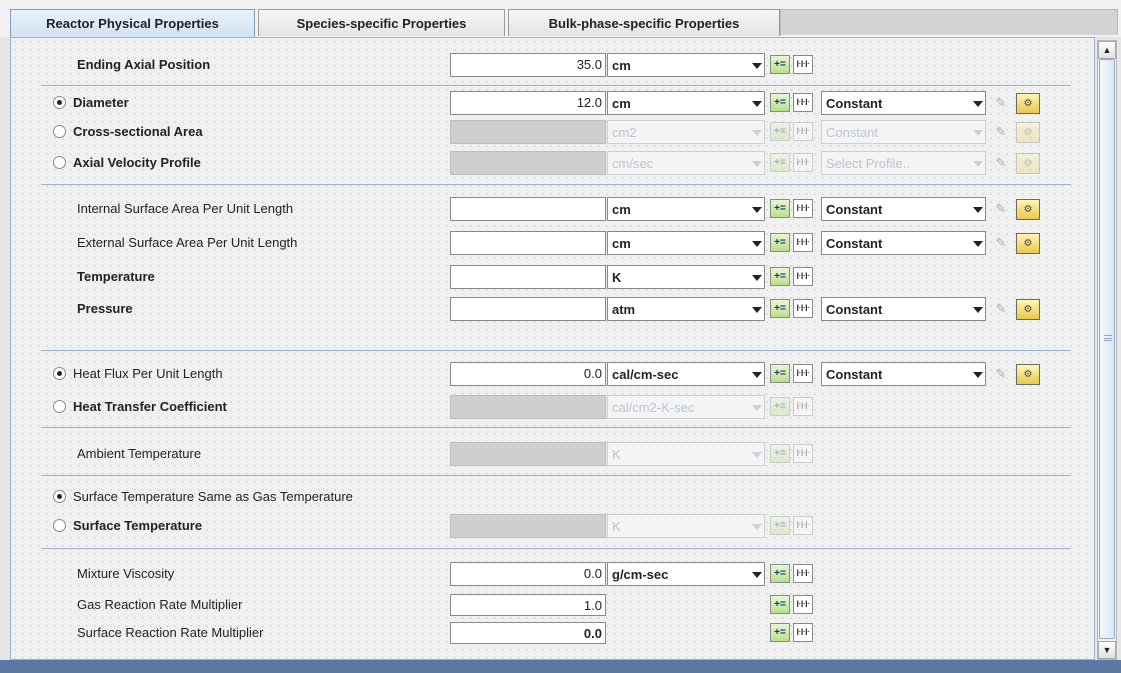 The width and height of the screenshot is (1121, 673). What do you see at coordinates (139, 453) in the screenshot?
I see `ambient-temperature-label: Ambient Temperature` at bounding box center [139, 453].